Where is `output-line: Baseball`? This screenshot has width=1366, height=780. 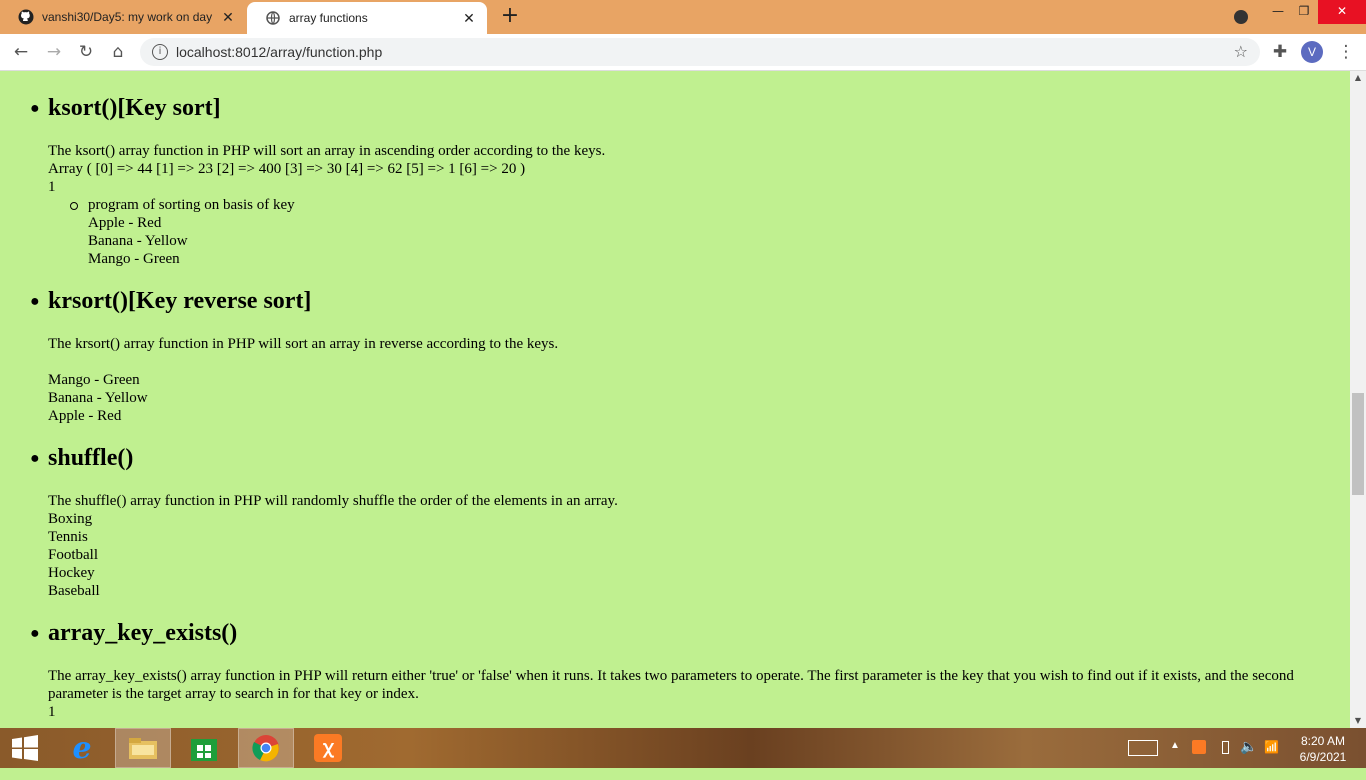 output-line: Baseball is located at coordinates (74, 591).